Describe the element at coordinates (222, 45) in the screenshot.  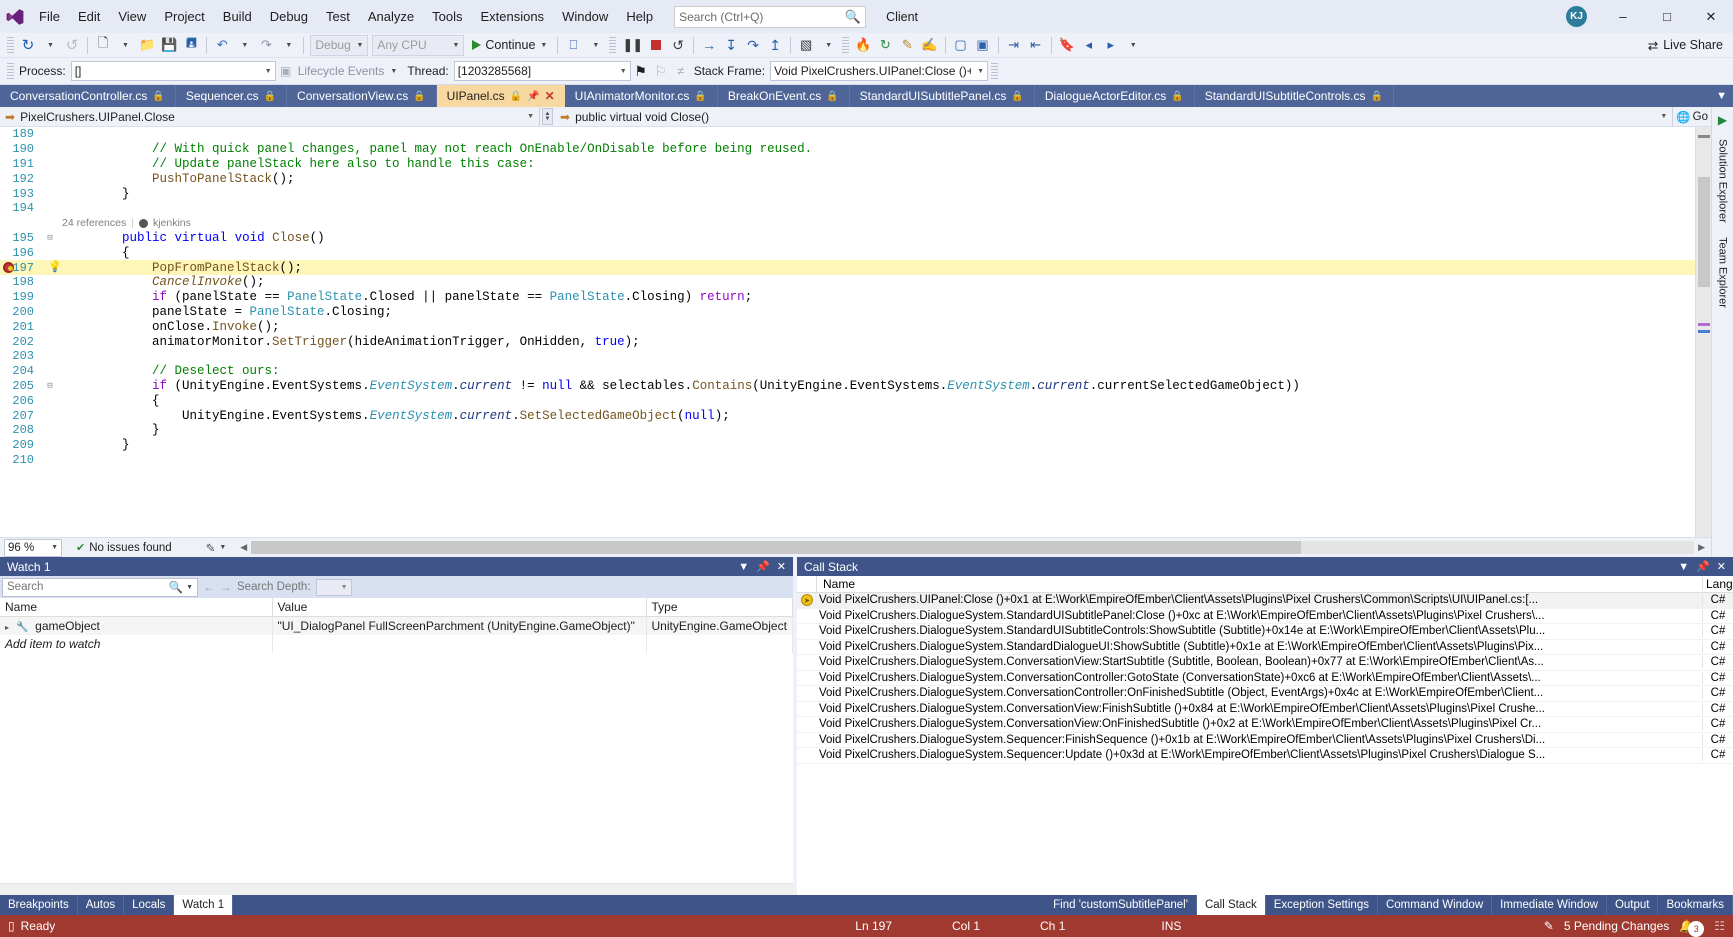
I see `undo-icon: ↶` at that location.